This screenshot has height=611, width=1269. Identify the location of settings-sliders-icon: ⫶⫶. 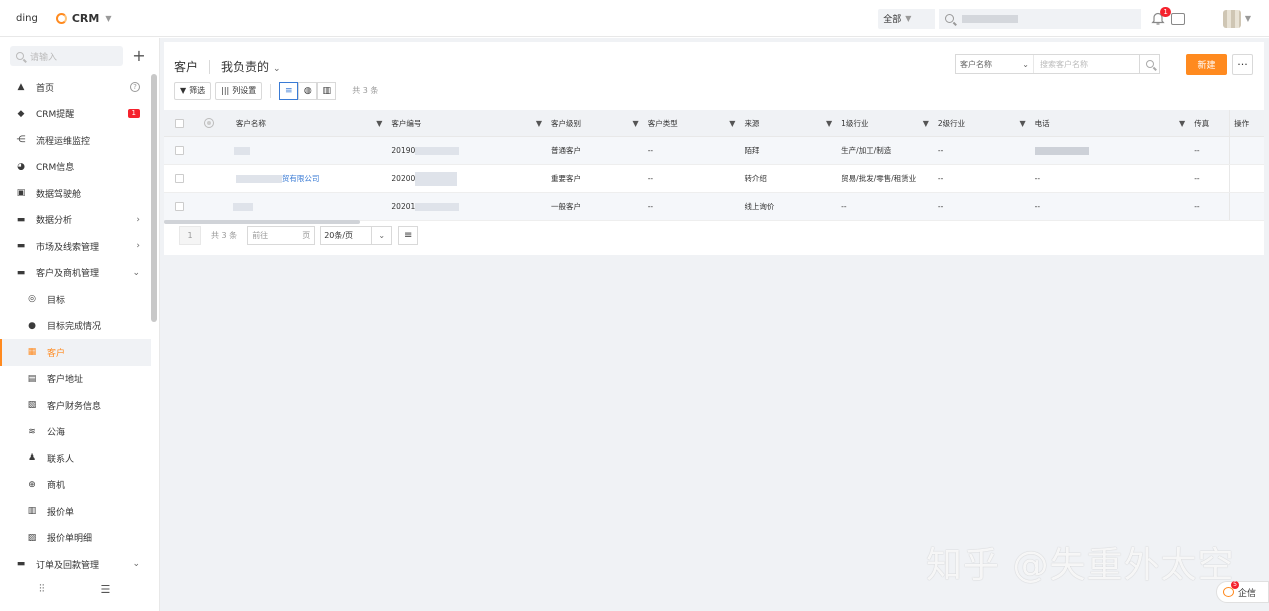
(42, 589).